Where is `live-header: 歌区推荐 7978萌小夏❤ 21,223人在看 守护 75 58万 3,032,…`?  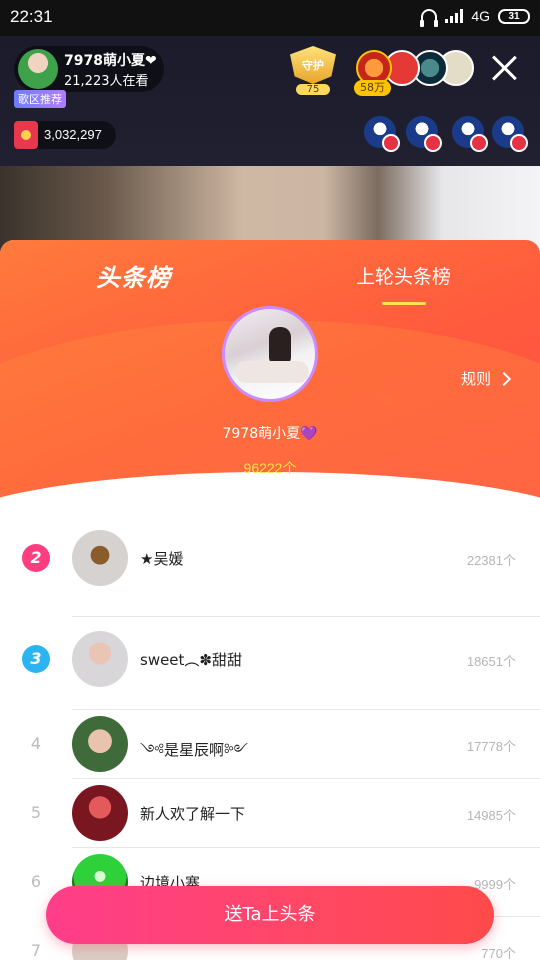
live-header: 歌区推荐 7978萌小夏❤ 21,223人在看 守护 75 58万 3,032,… is located at coordinates (270, 101).